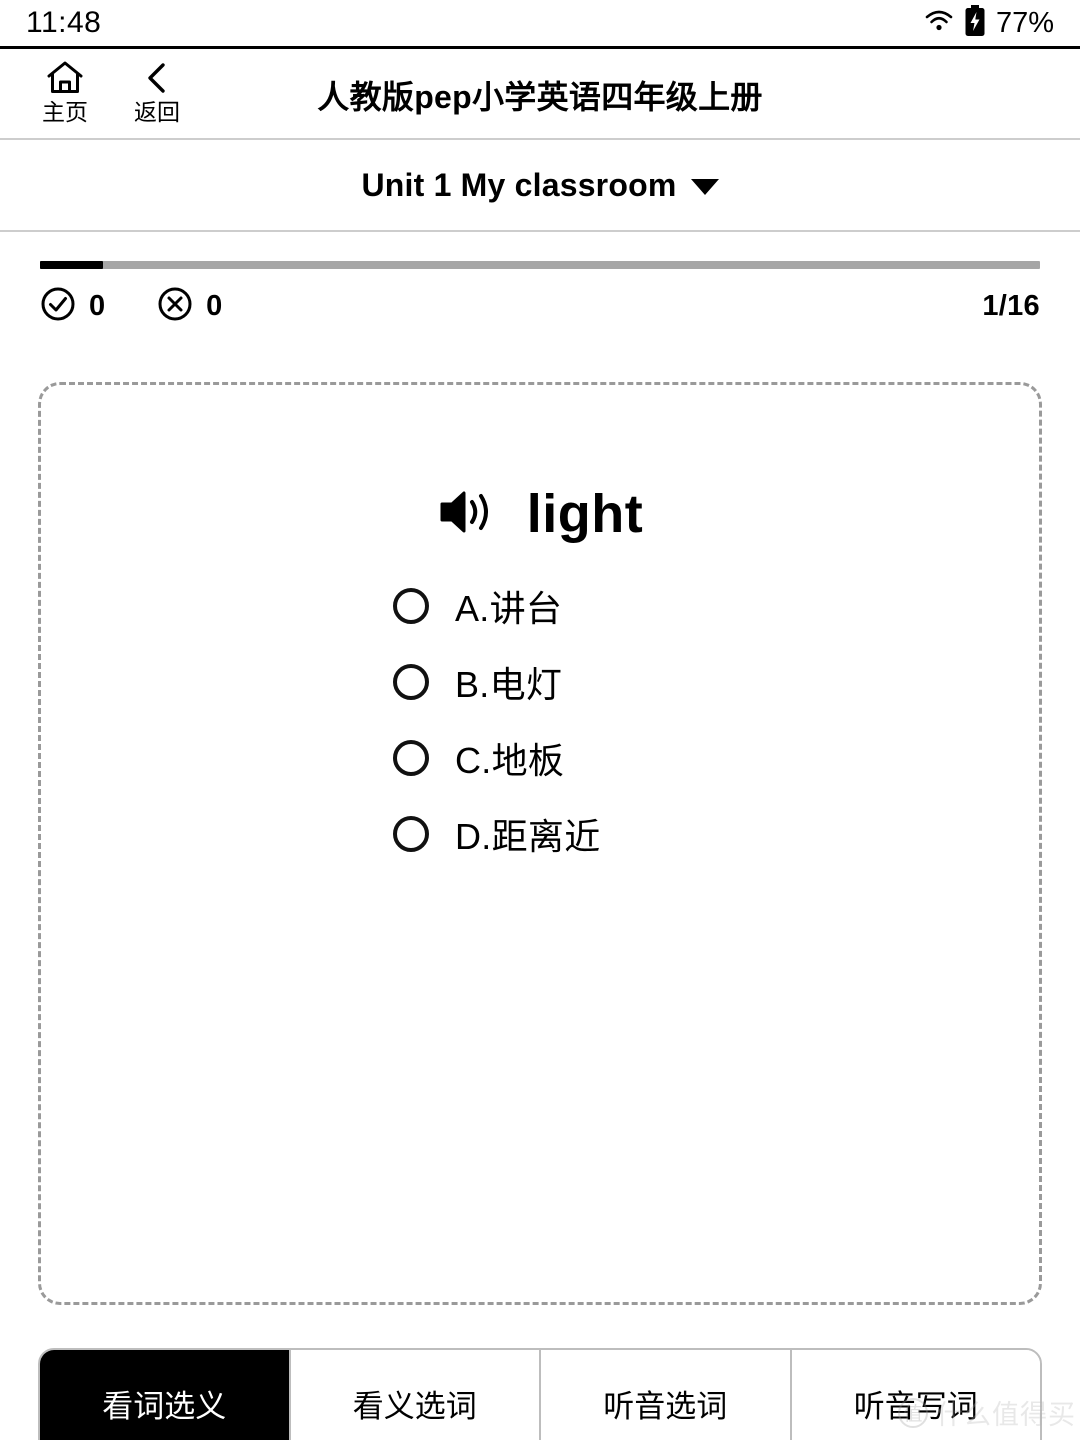 This screenshot has width=1080, height=1440. What do you see at coordinates (703, 682) in the screenshot?
I see `option-row: B.电灯` at bounding box center [703, 682].